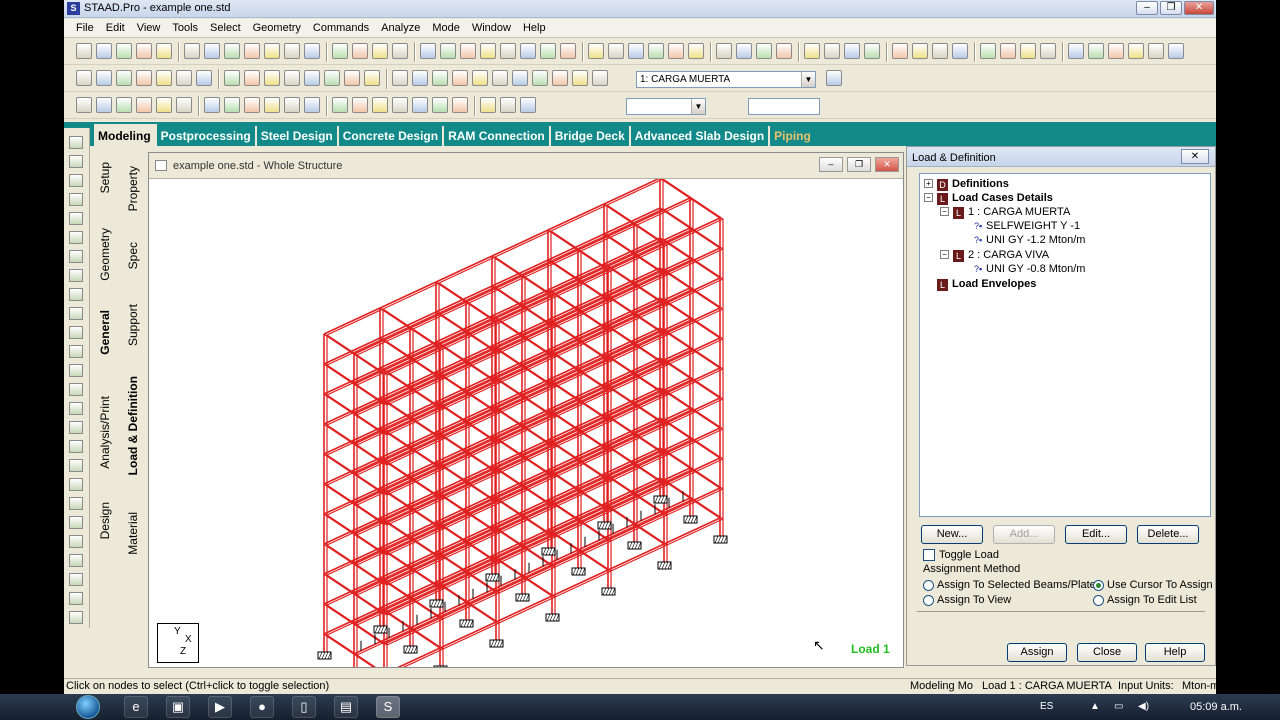 The width and height of the screenshot is (1280, 720). I want to click on menu-view: View, so click(149, 28).